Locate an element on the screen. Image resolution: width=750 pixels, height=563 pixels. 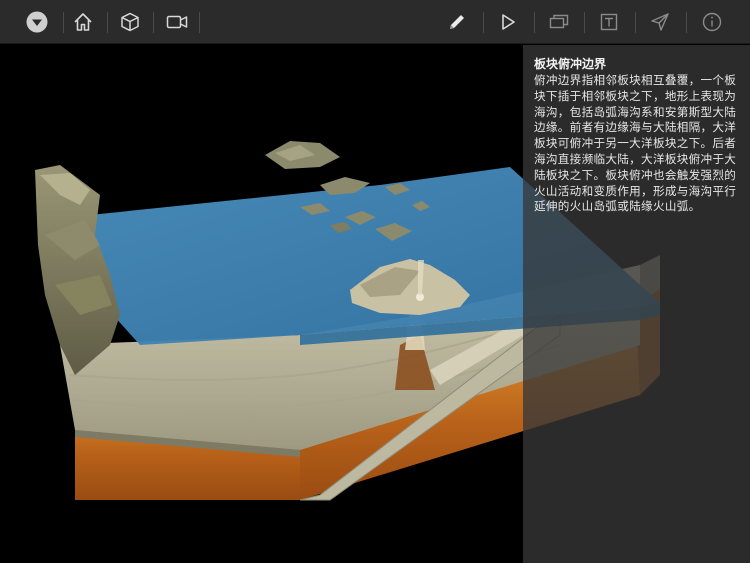
info-title: 板块俯冲边界 is located at coordinates (570, 64).